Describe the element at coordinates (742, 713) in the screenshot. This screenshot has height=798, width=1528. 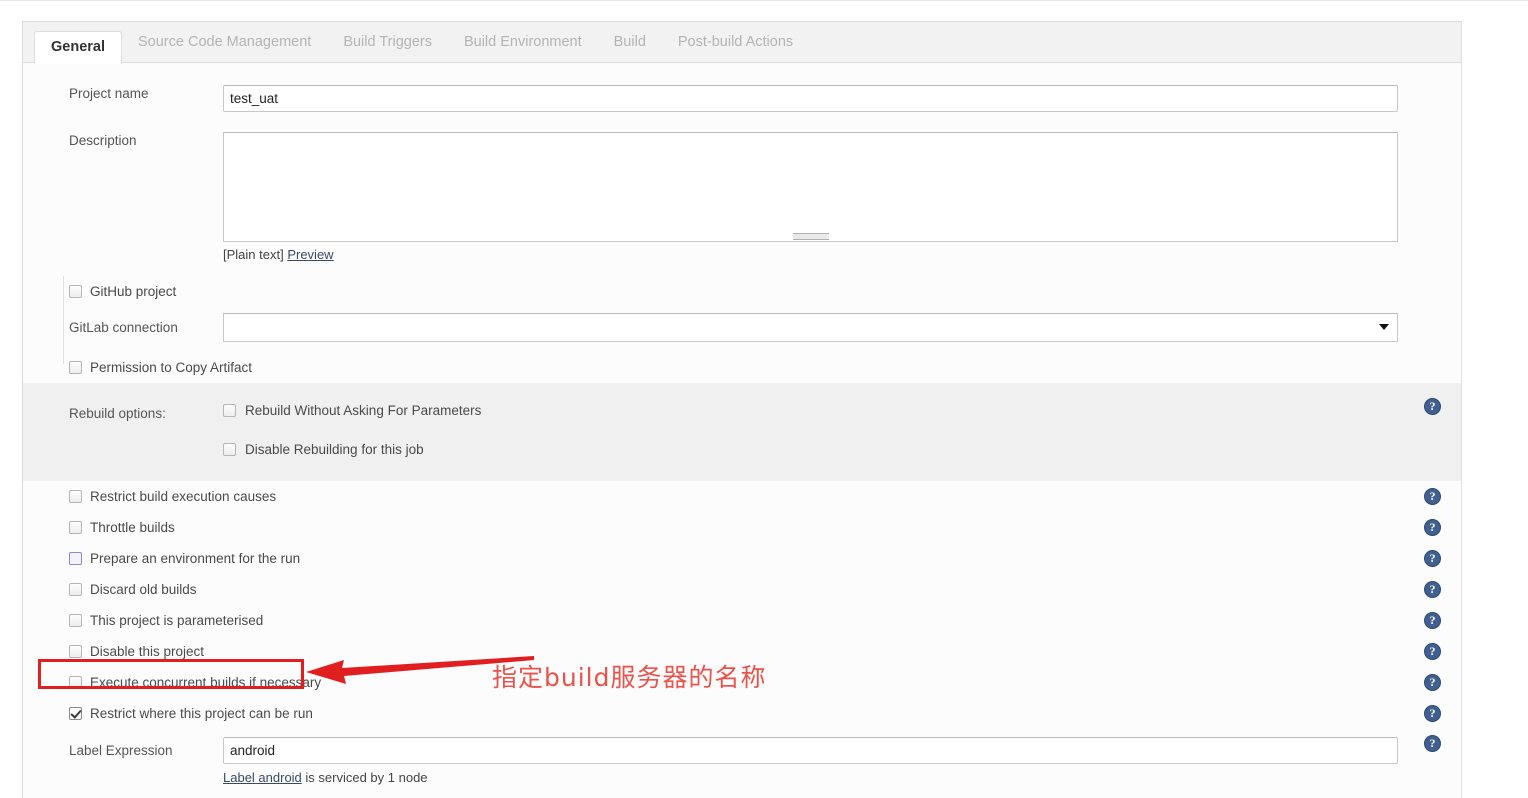
I see `restrict-where-project-run-row: Restrict where this project can be run` at that location.